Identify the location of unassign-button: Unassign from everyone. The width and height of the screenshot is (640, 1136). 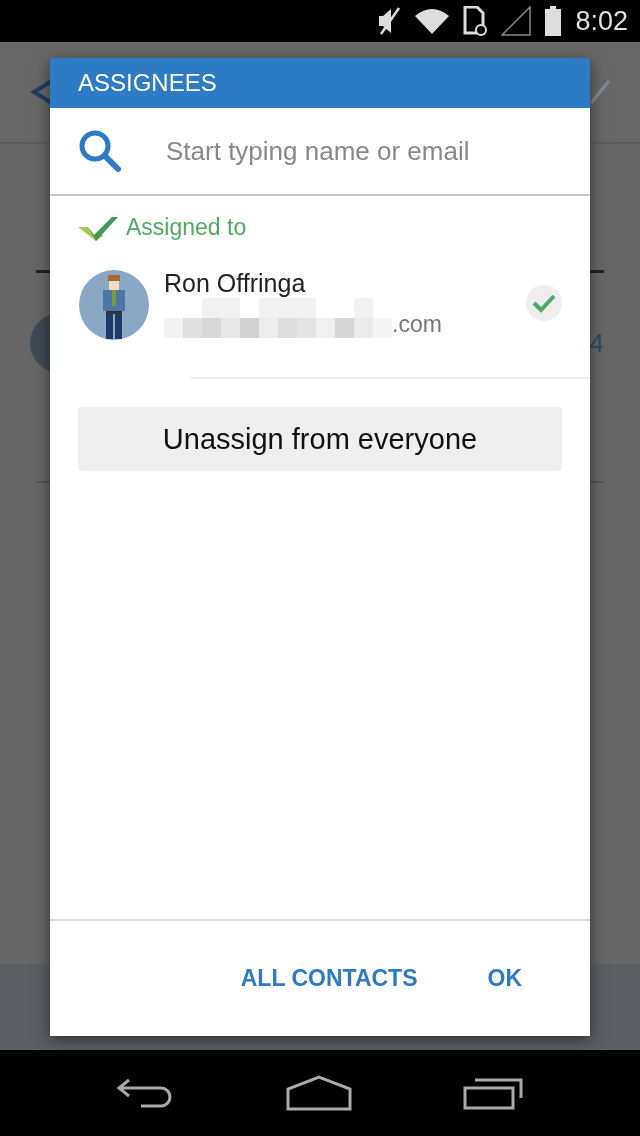
(320, 439).